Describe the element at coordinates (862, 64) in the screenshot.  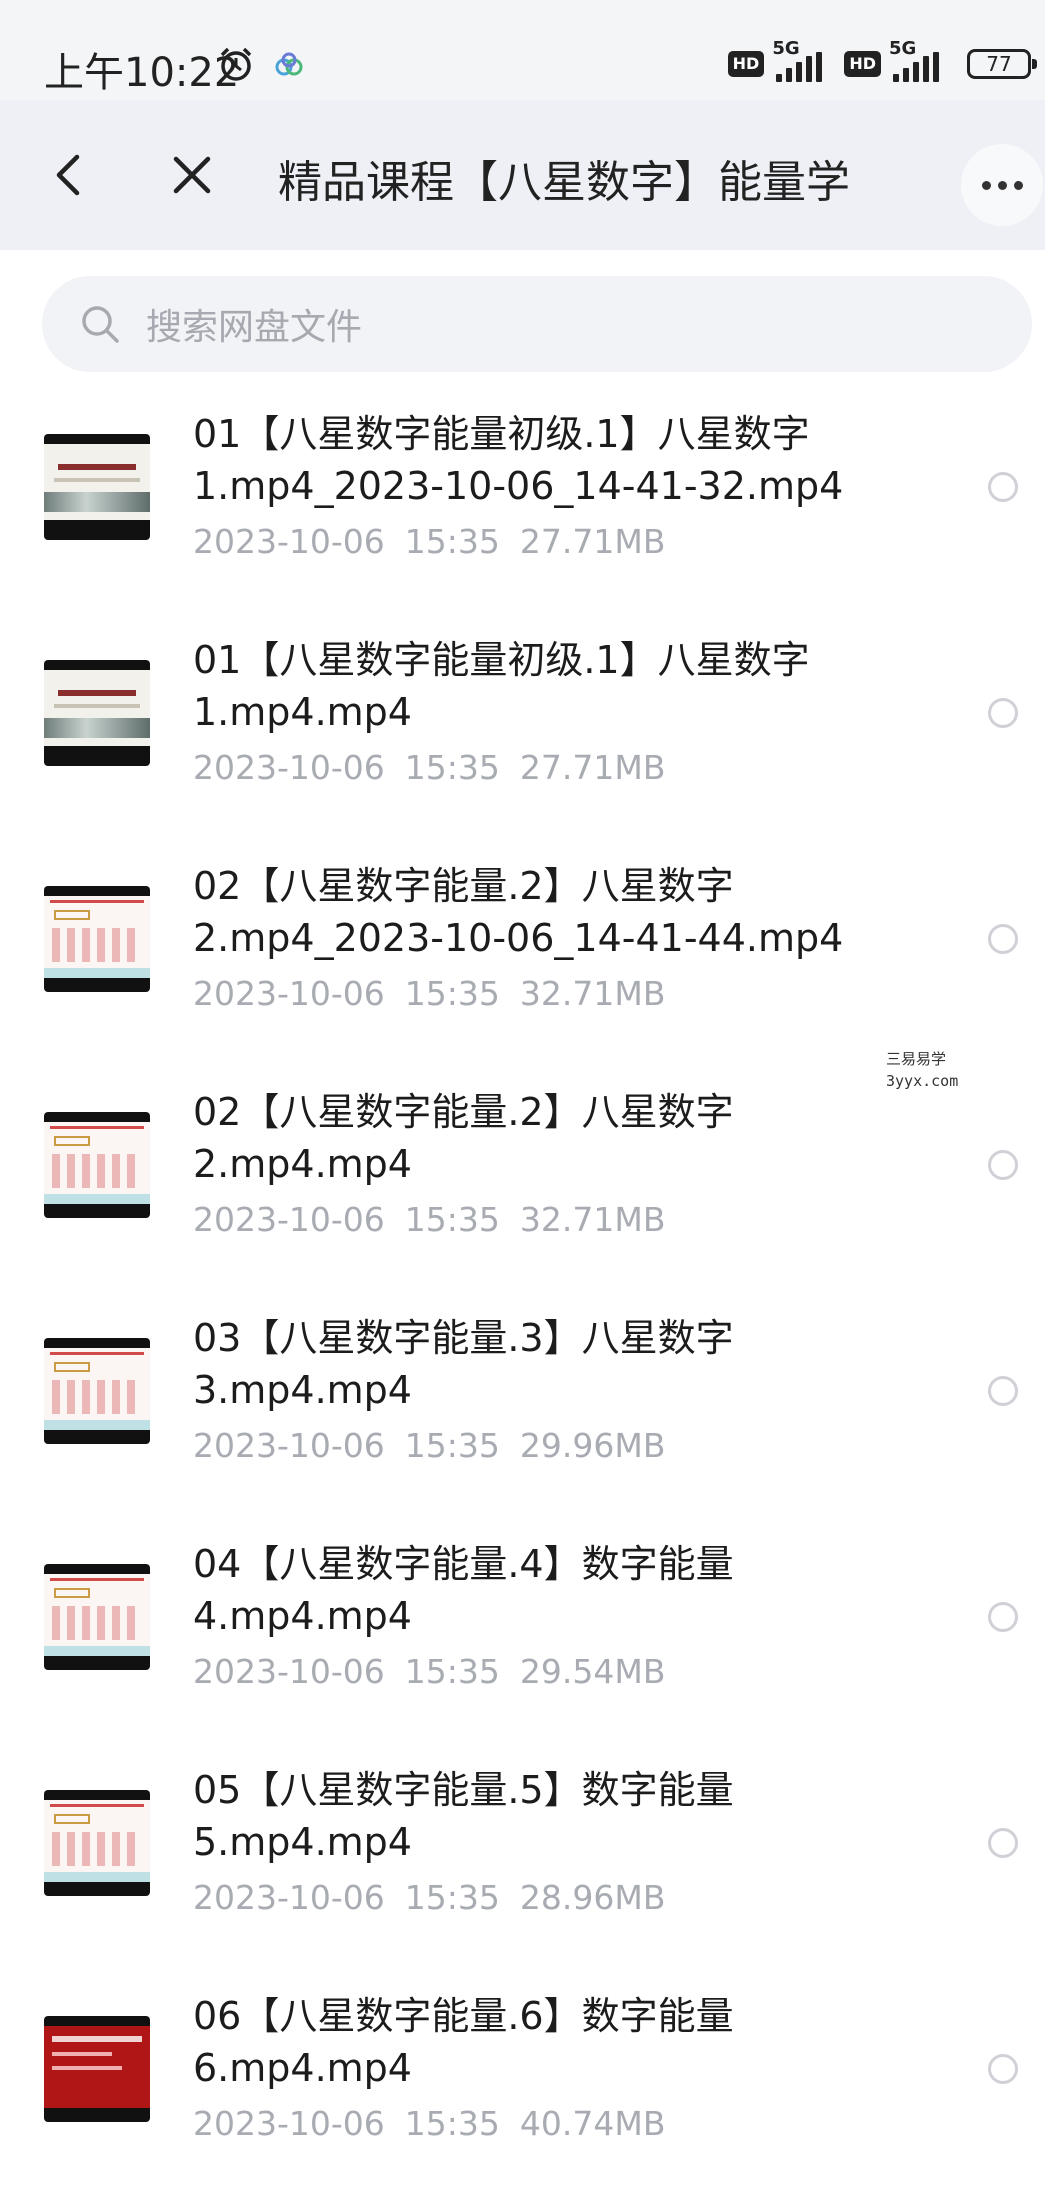
I see `hd-badge-2: HD` at that location.